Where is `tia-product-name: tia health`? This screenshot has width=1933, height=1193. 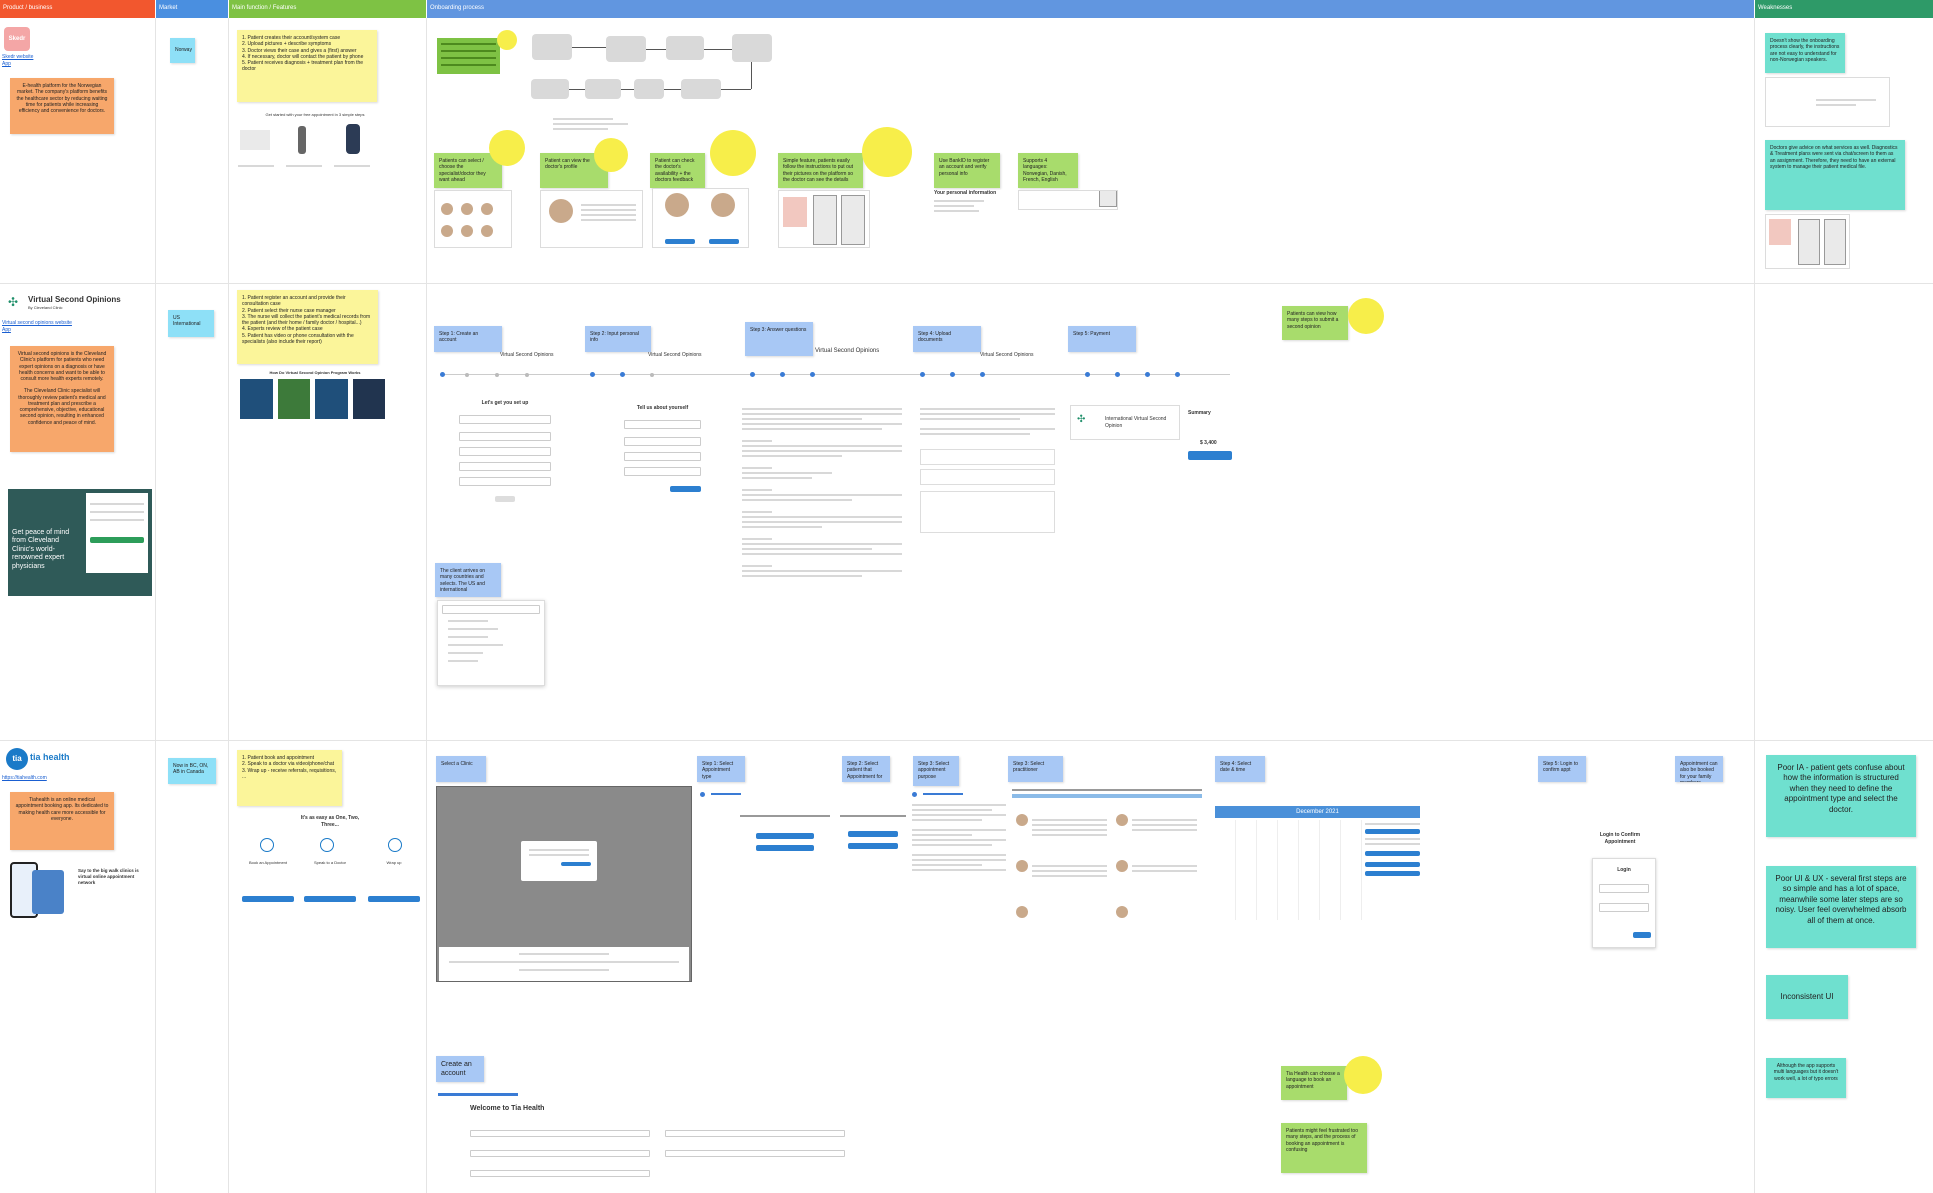
tia-product-name: tia health is located at coordinates (50, 757).